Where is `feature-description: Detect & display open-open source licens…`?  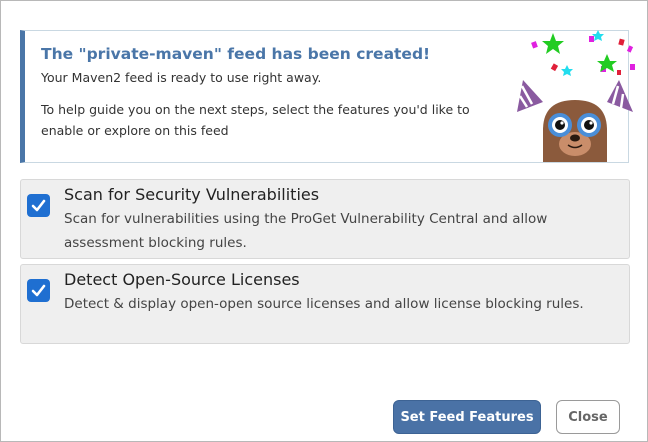
feature-description: Detect & display open-open source licens… is located at coordinates (324, 304).